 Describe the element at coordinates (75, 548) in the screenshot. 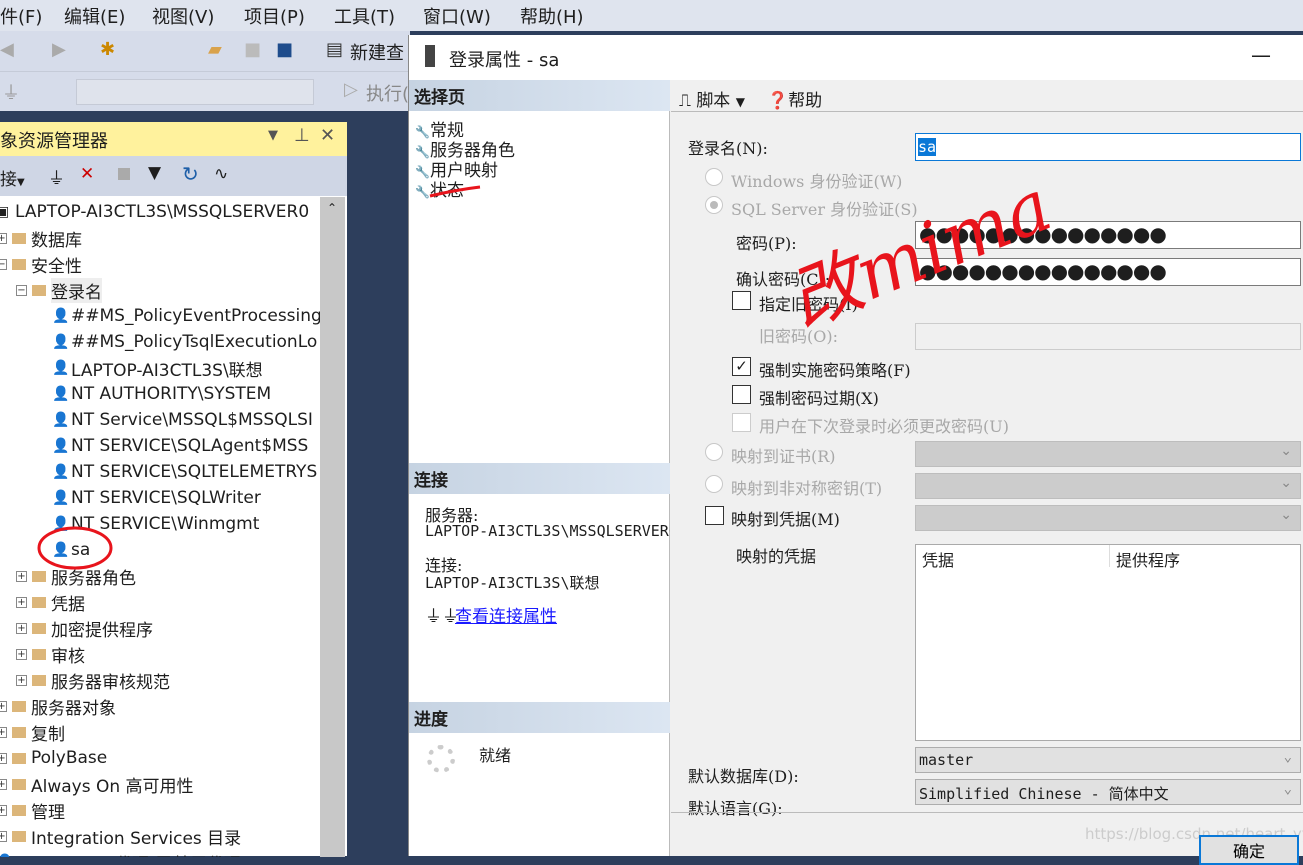

I see `annotation-circle-sa` at that location.